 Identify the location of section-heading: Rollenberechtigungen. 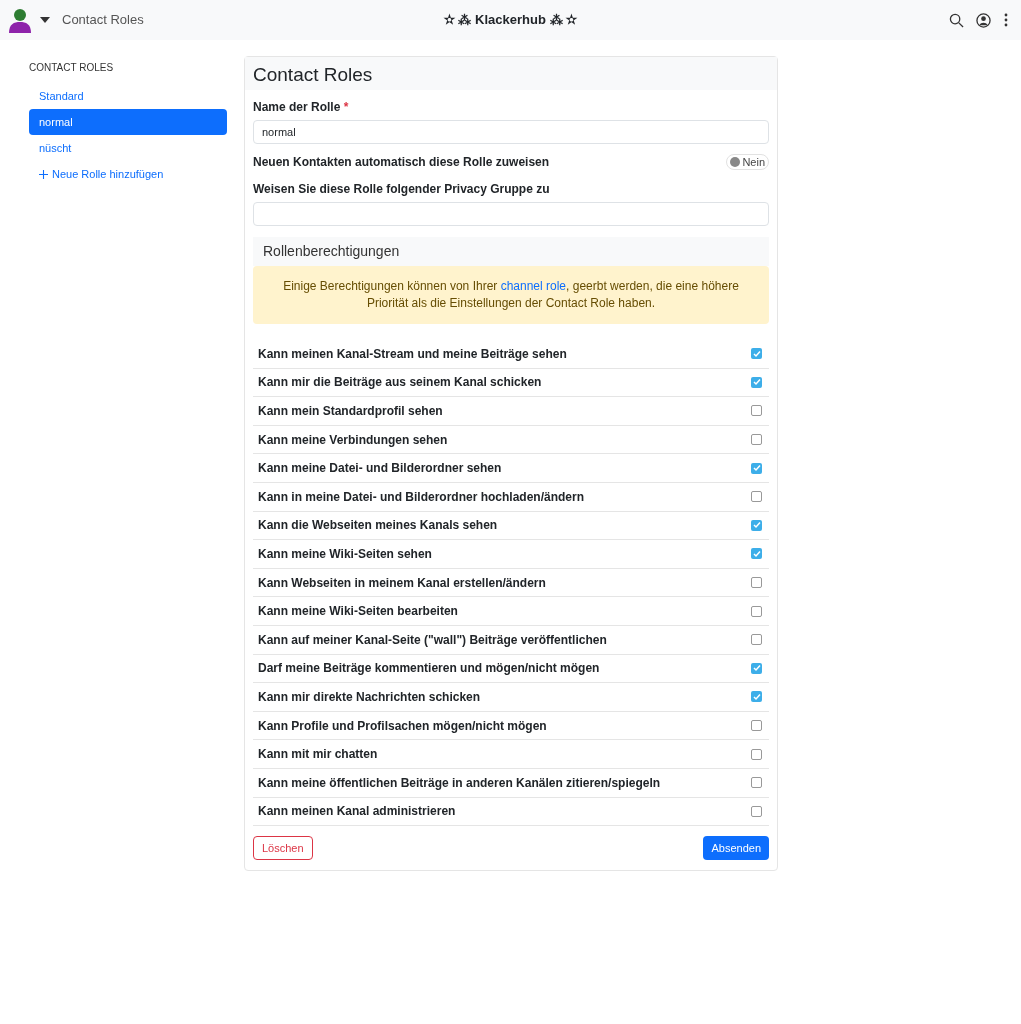
(511, 251).